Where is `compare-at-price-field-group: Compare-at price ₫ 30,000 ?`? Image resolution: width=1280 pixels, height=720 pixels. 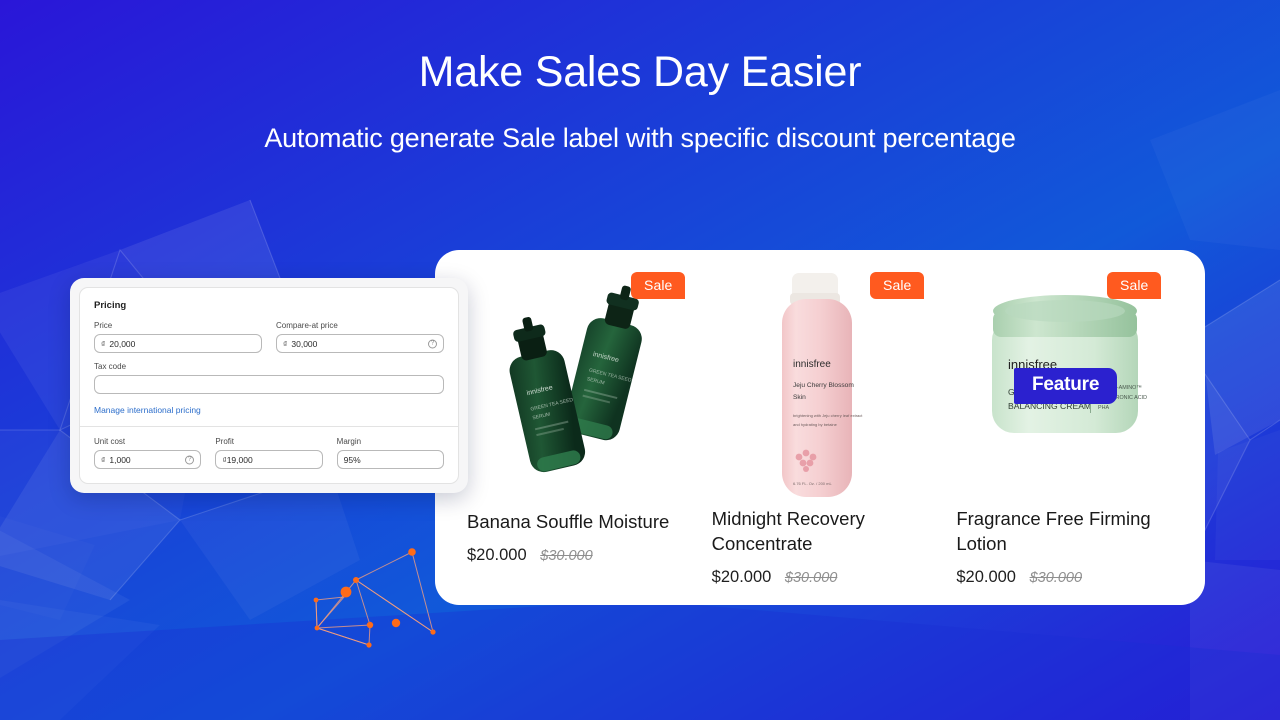
compare-at-price-field-group: Compare-at price ₫ 30,000 ? is located at coordinates (360, 337).